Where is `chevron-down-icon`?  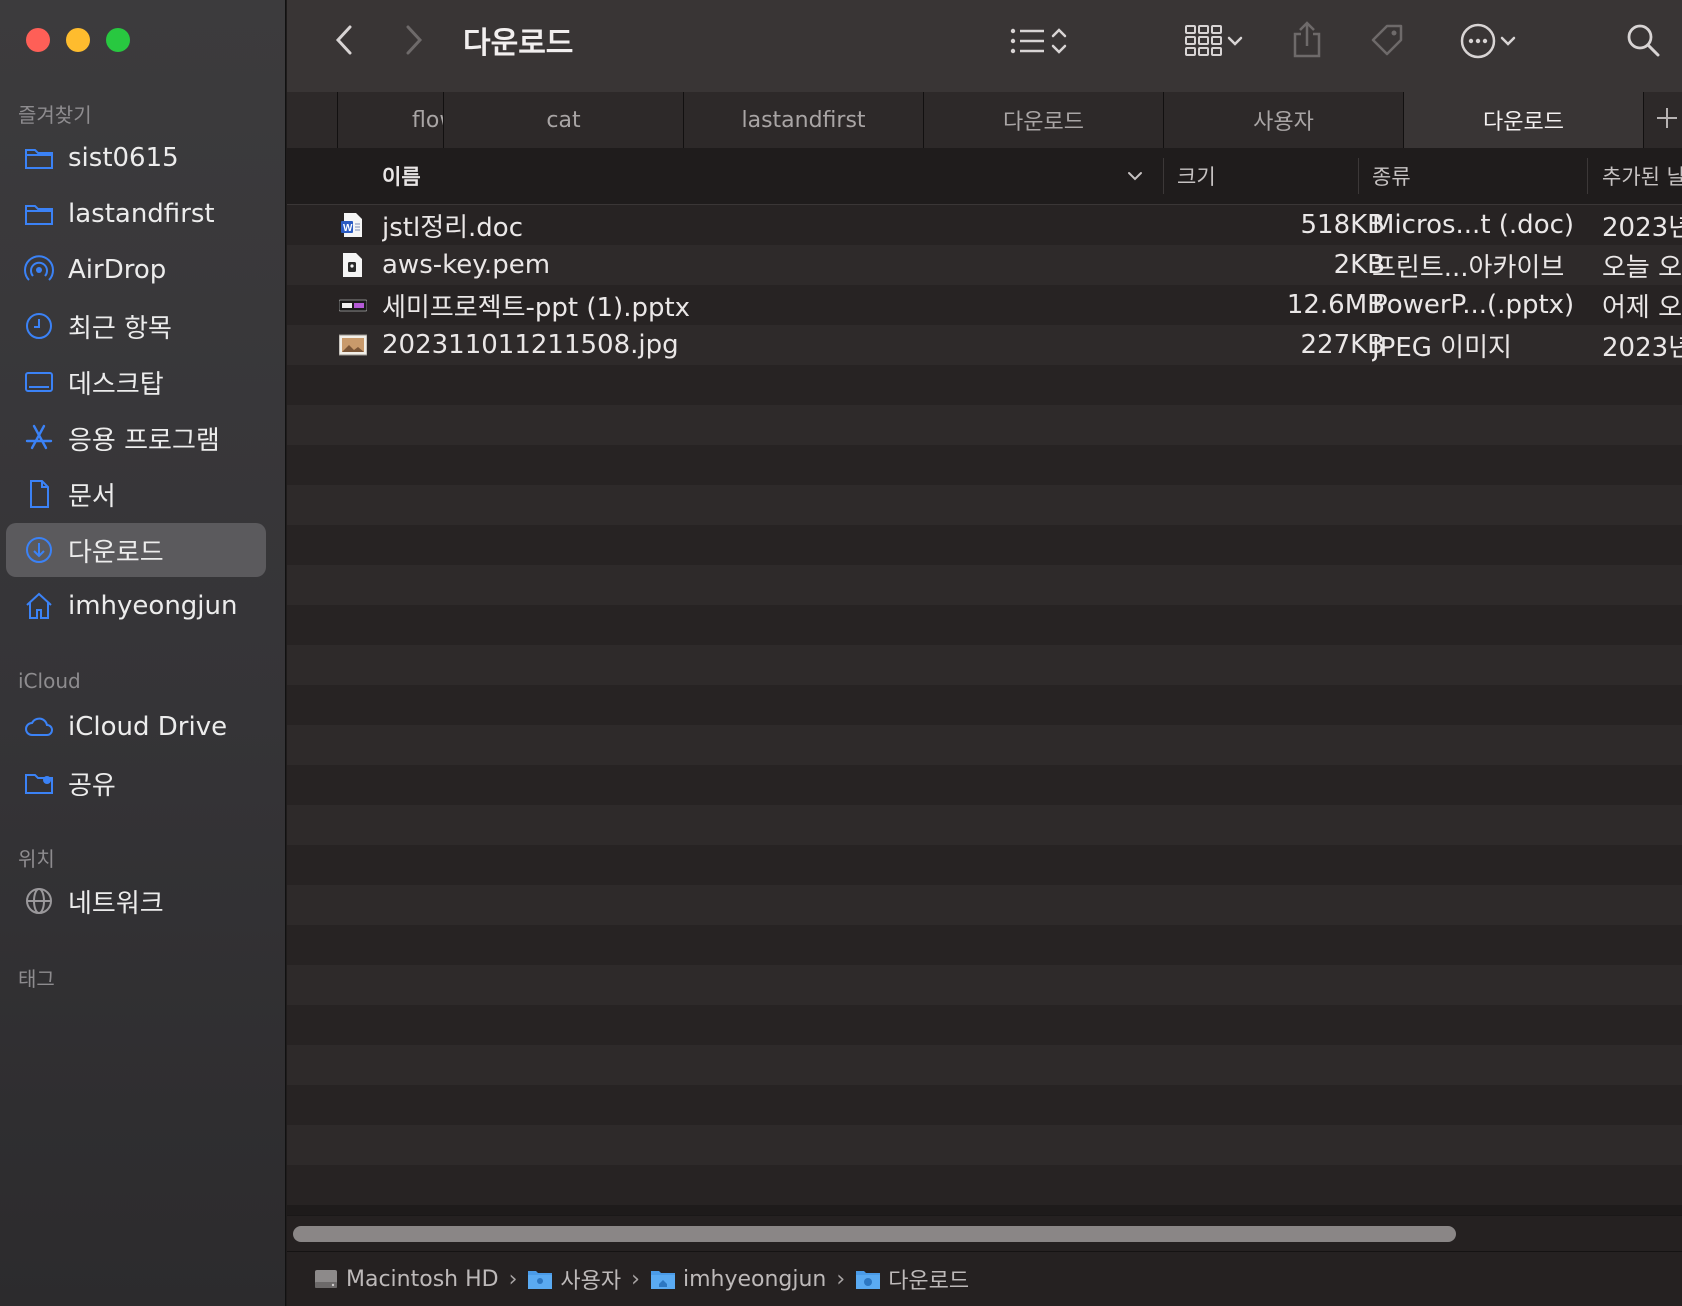
chevron-down-icon is located at coordinates (1508, 41).